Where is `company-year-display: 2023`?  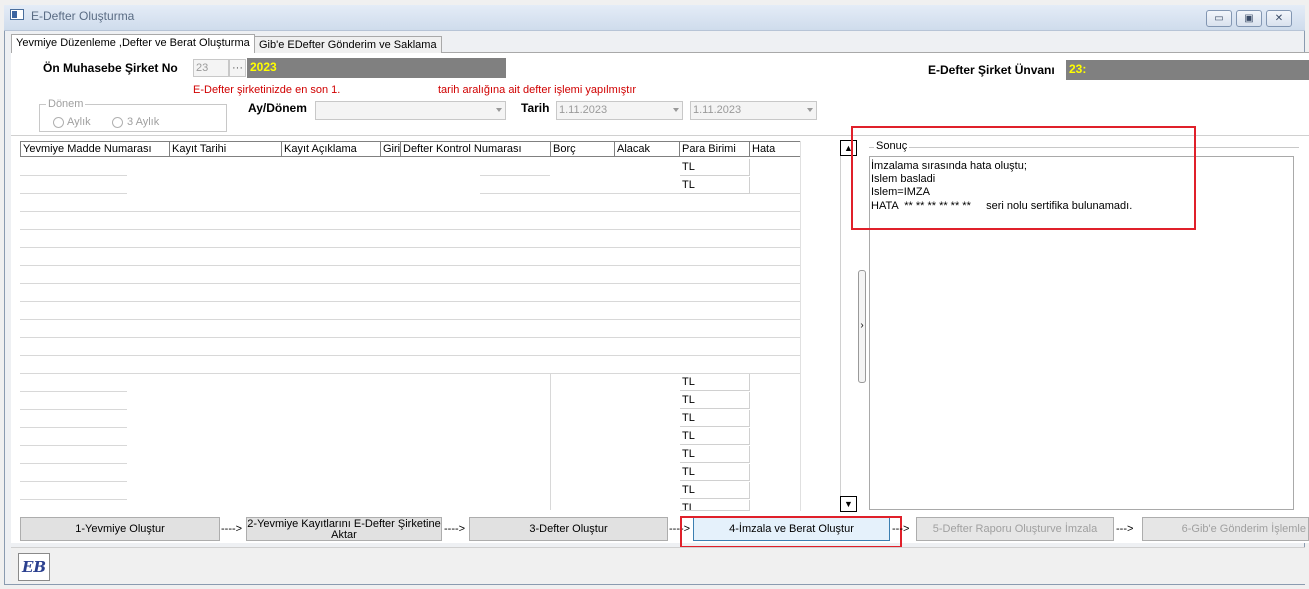
company-year-display: 2023 is located at coordinates (376, 68).